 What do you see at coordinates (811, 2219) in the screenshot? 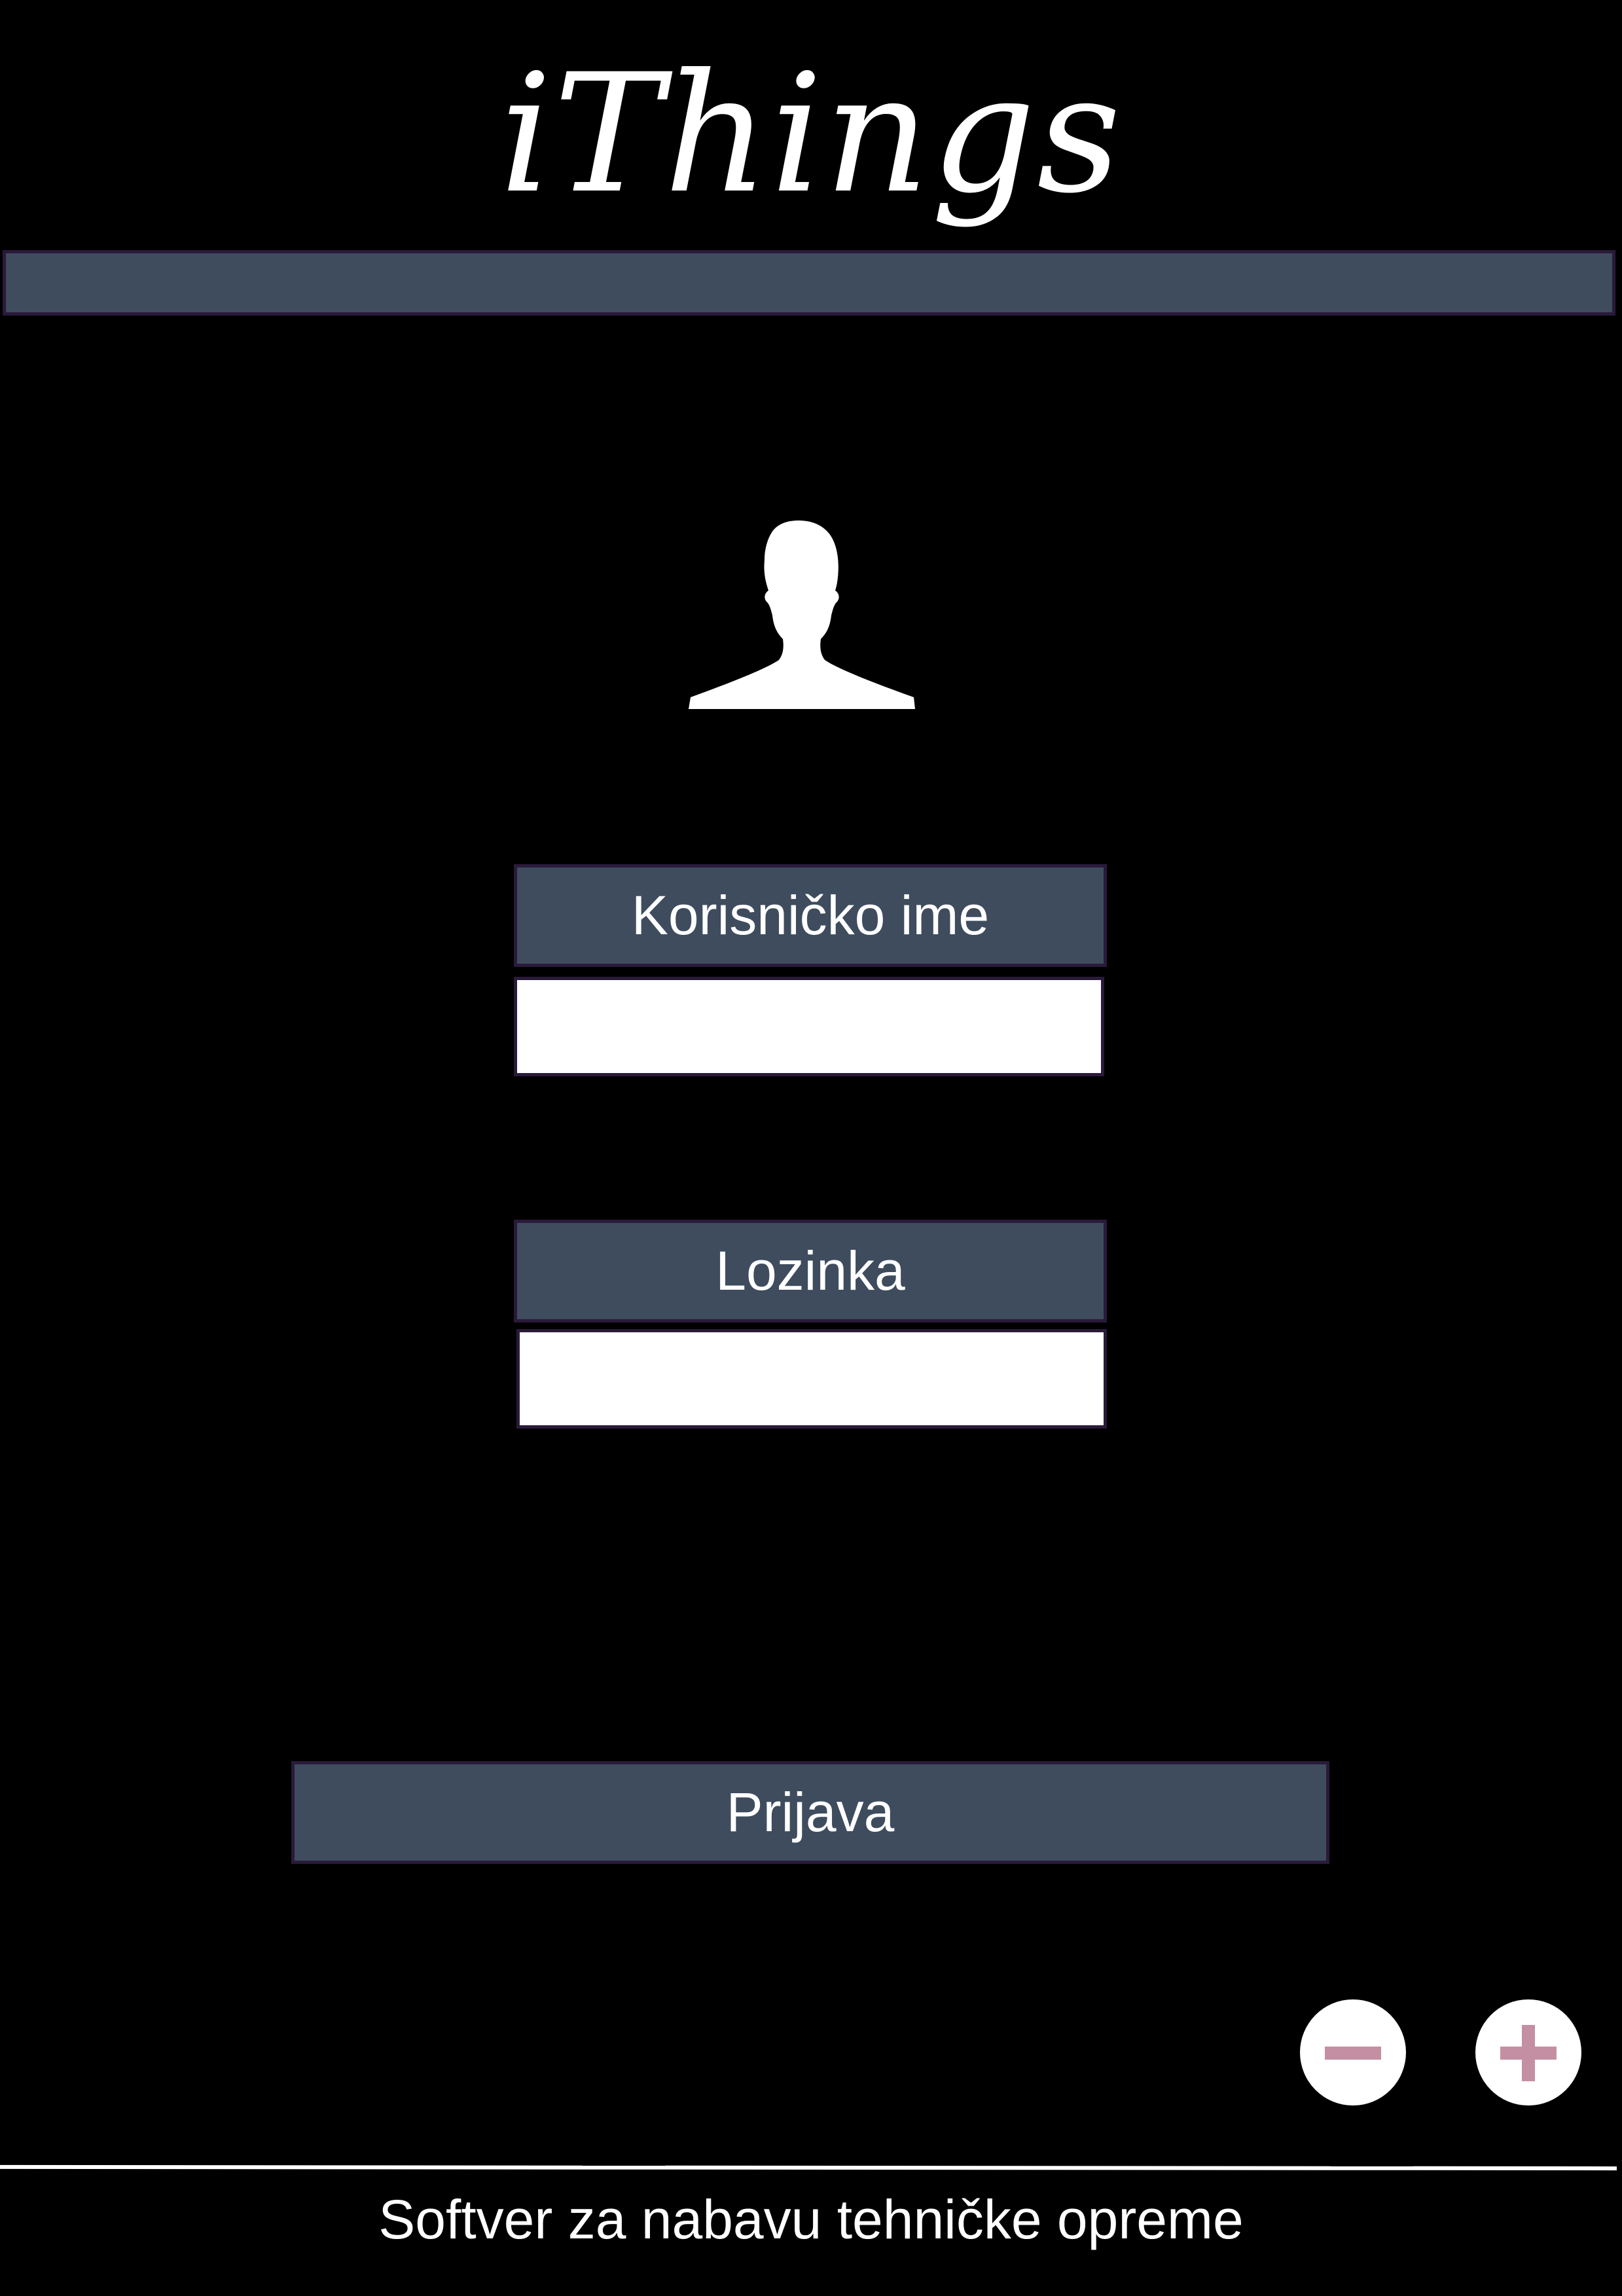
I see `footer-tagline: Softver za nabavu tehničke opreme` at bounding box center [811, 2219].